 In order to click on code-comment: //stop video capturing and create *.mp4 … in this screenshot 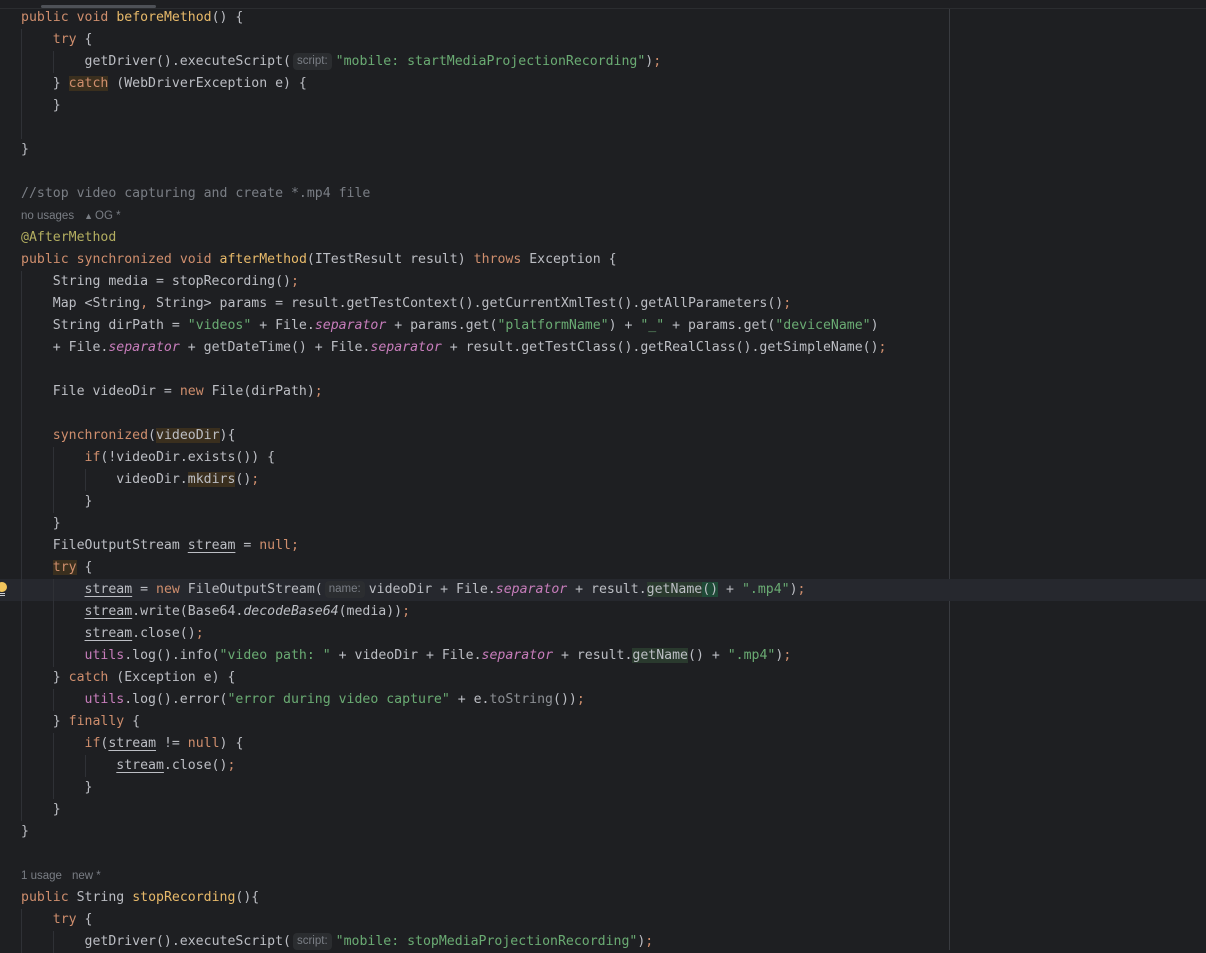, I will do `click(196, 193)`.